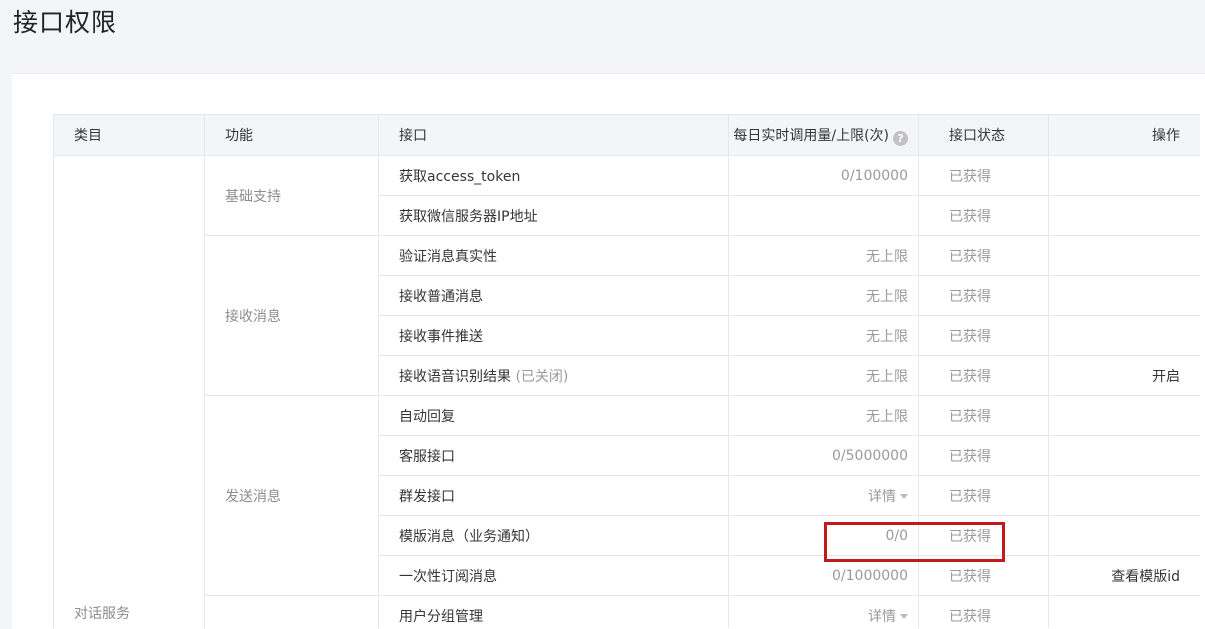 This screenshot has width=1205, height=629. I want to click on api-name-cell: 接收语音识别结果 (已关闭), so click(553, 375).